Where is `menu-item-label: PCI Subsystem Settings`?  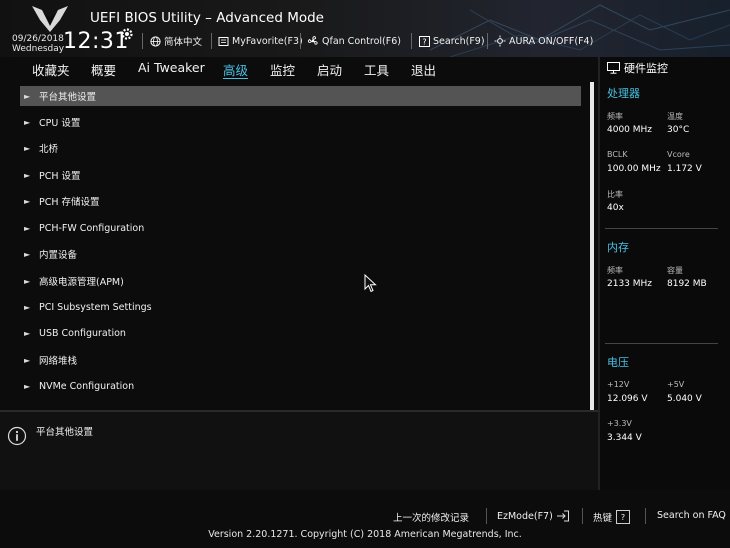 menu-item-label: PCI Subsystem Settings is located at coordinates (95, 307).